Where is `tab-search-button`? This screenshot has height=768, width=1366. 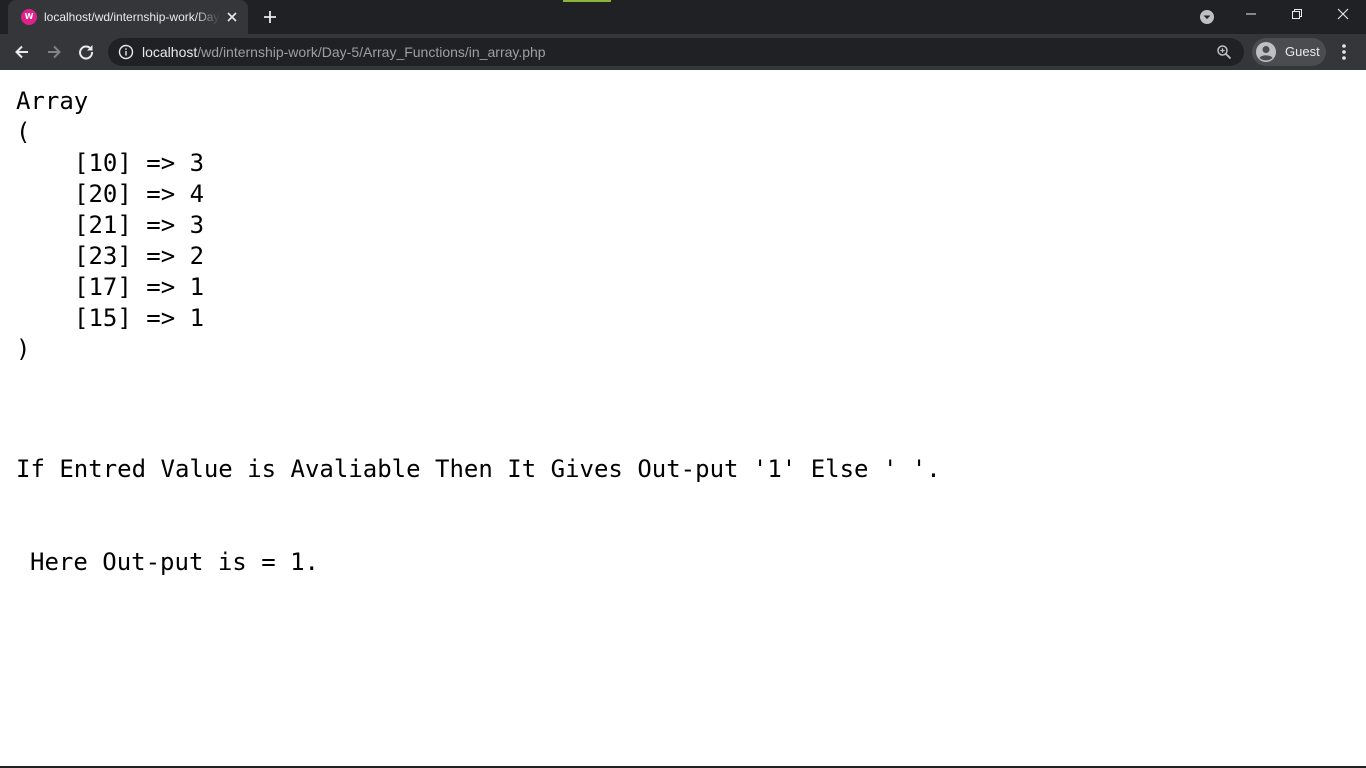
tab-search-button is located at coordinates (1207, 17).